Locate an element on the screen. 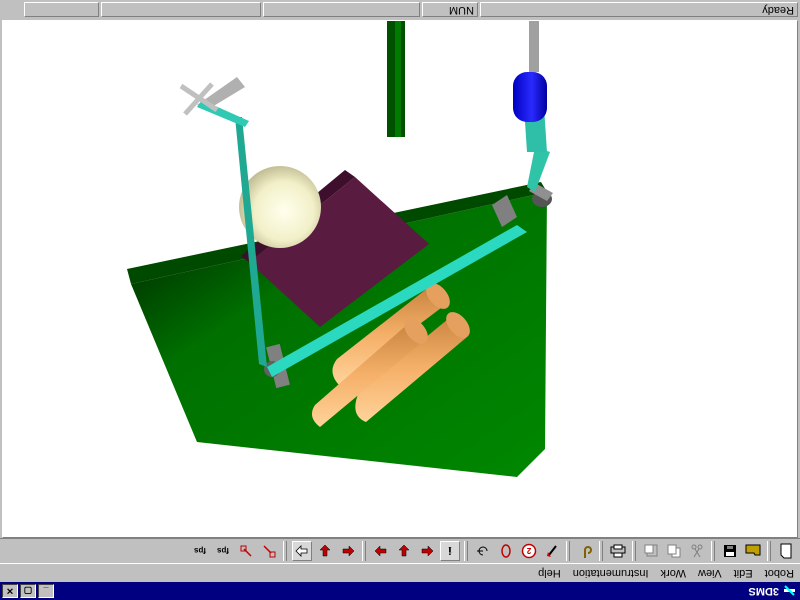 Image resolution: width=800 pixels, height=600 pixels. arrow-right-icon is located at coordinates (301, 551).